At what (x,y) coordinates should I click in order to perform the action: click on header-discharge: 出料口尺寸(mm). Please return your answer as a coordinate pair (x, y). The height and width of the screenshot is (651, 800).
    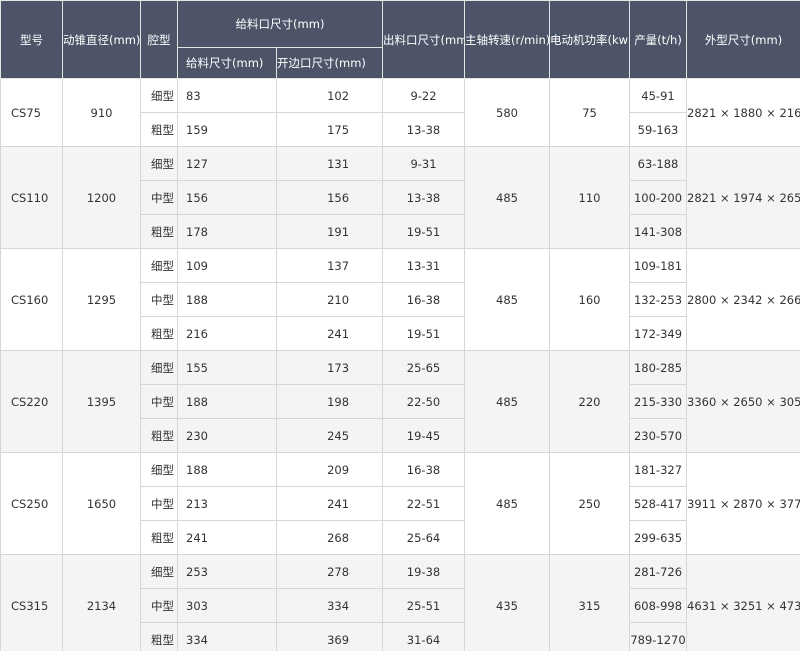
    Looking at the image, I should click on (424, 39).